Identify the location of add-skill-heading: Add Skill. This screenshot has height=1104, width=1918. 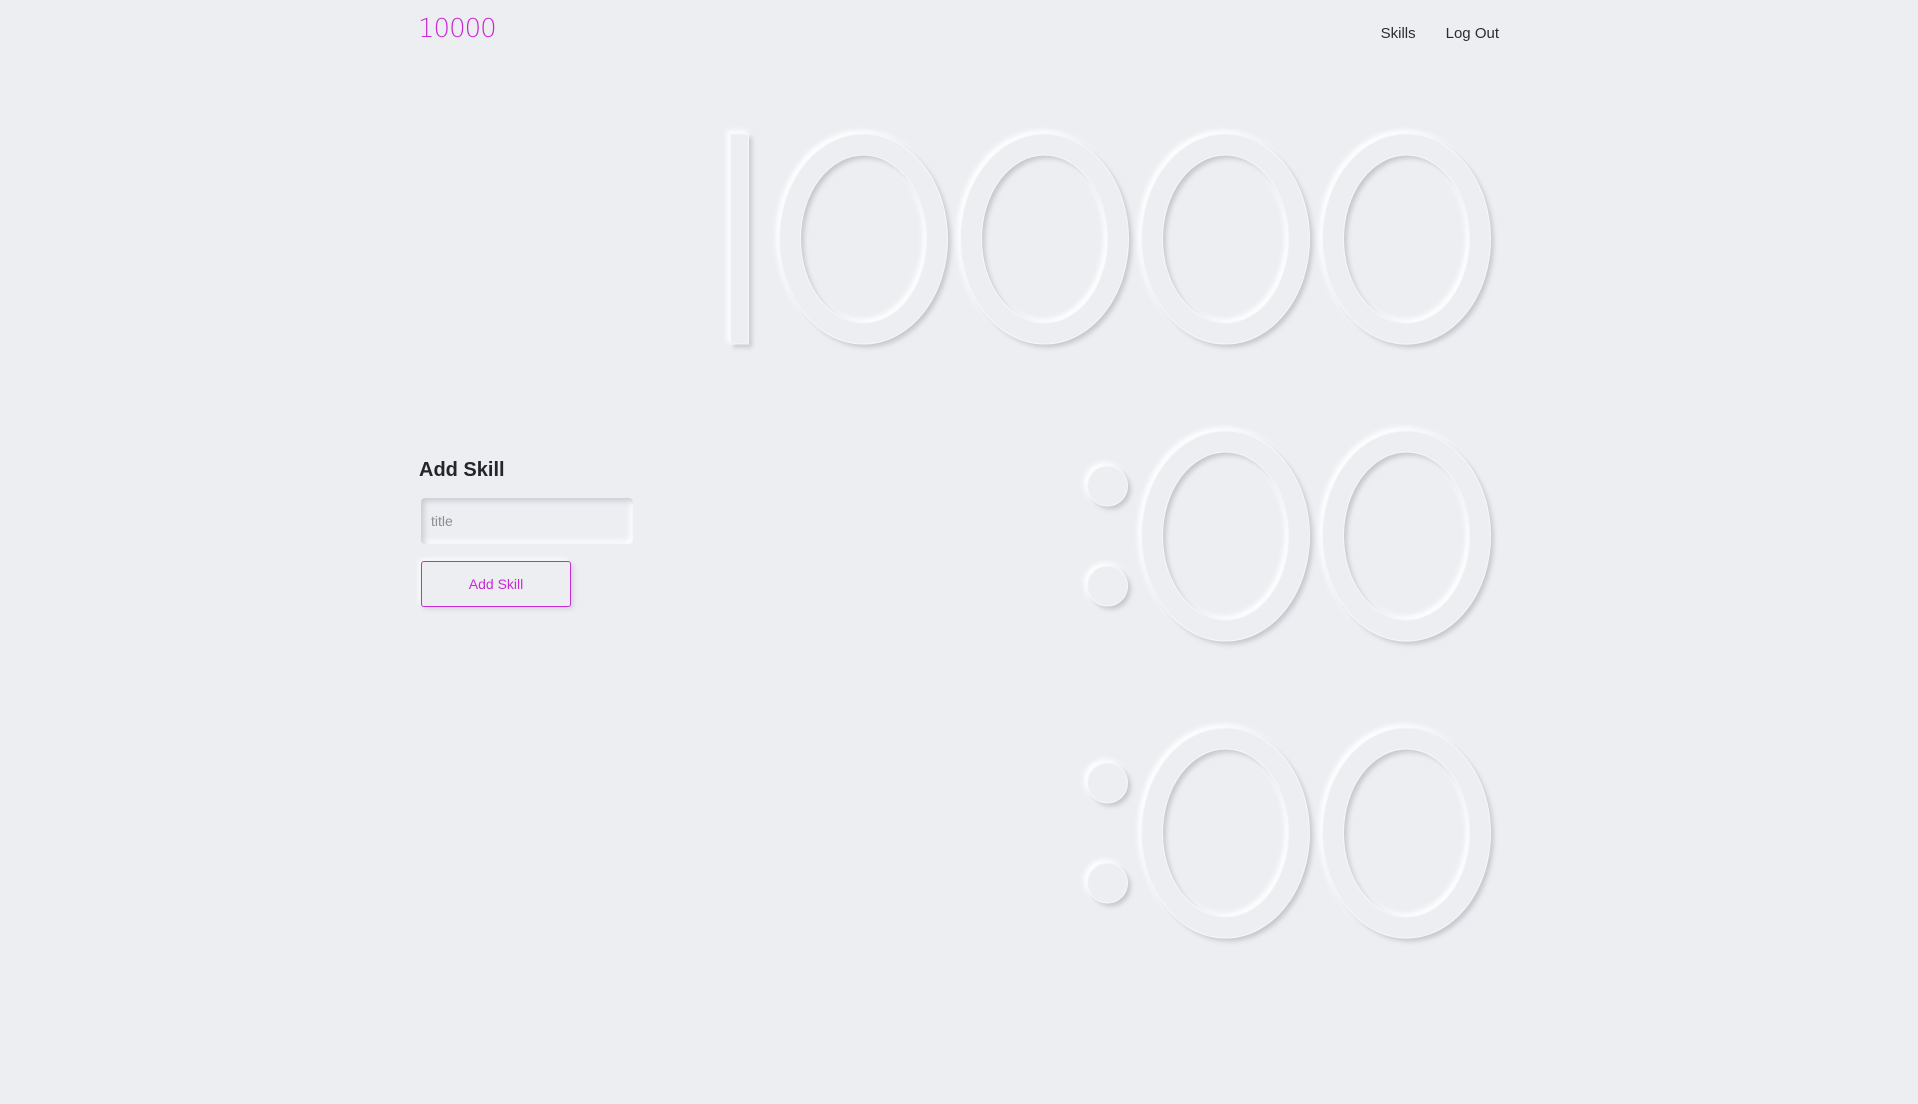
(462, 470).